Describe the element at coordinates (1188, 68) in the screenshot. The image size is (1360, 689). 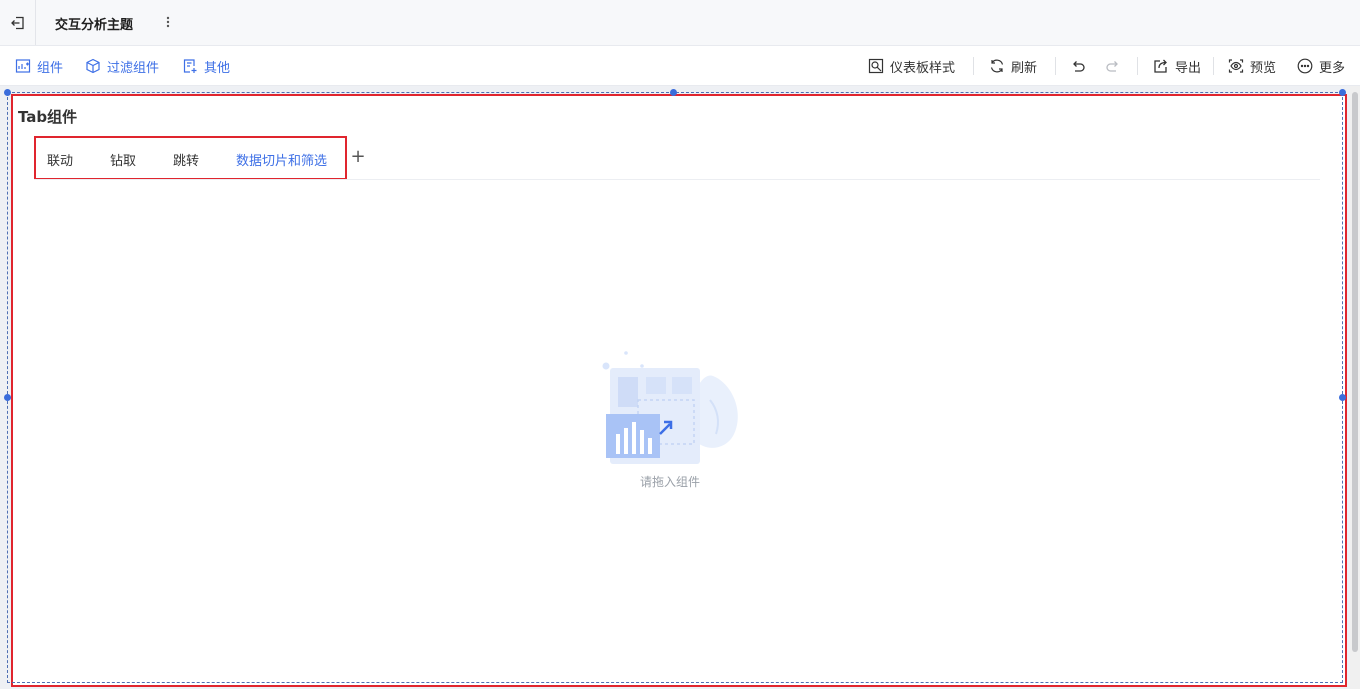
I see `toolbar-export-label: 导出` at that location.